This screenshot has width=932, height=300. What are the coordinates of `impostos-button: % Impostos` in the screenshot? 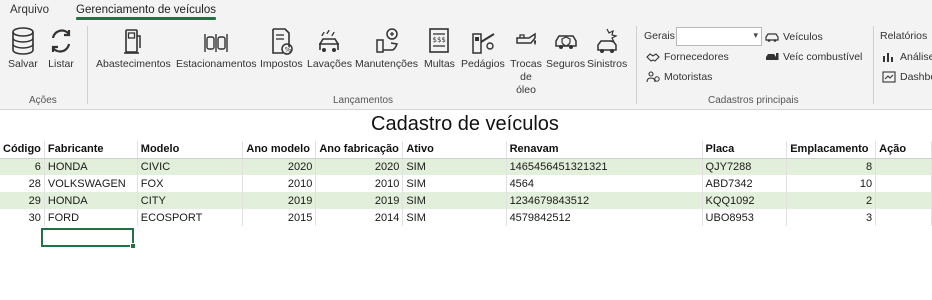 It's located at (281, 48).